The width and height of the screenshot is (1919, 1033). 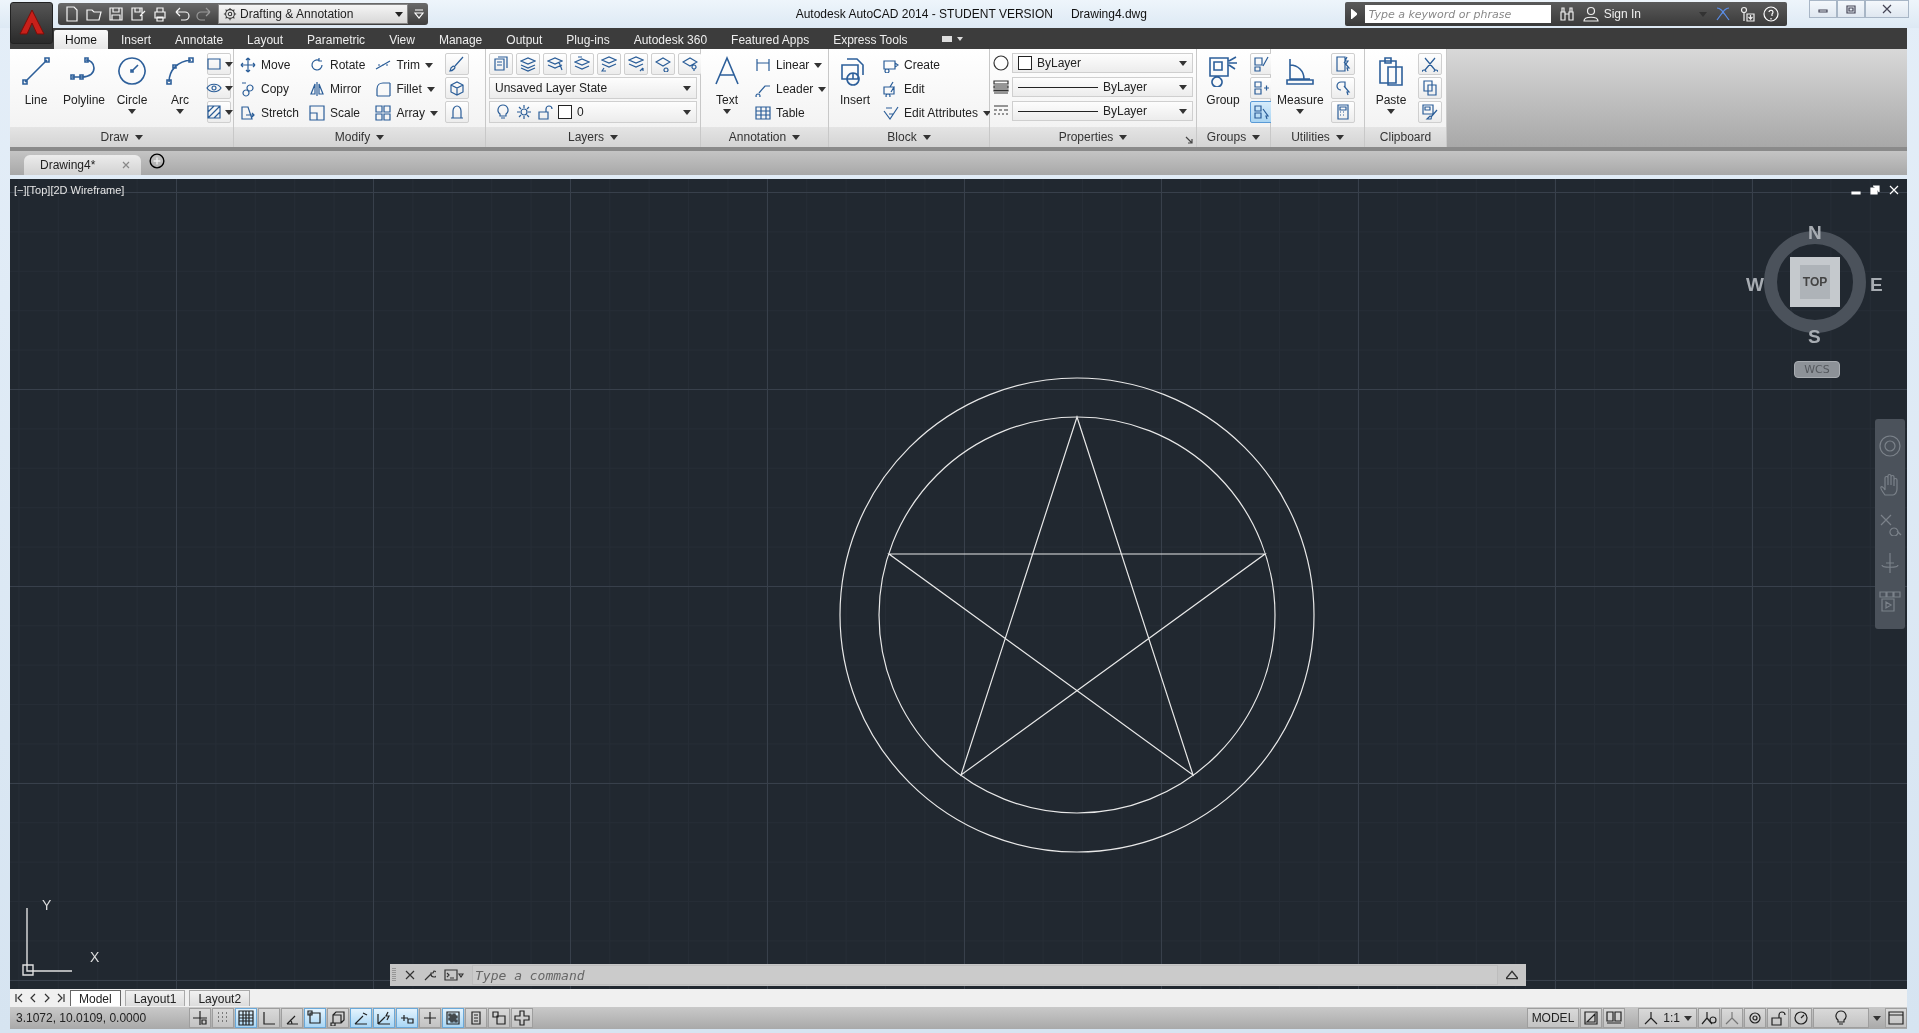 What do you see at coordinates (95, 998) in the screenshot?
I see `model-tab: Model` at bounding box center [95, 998].